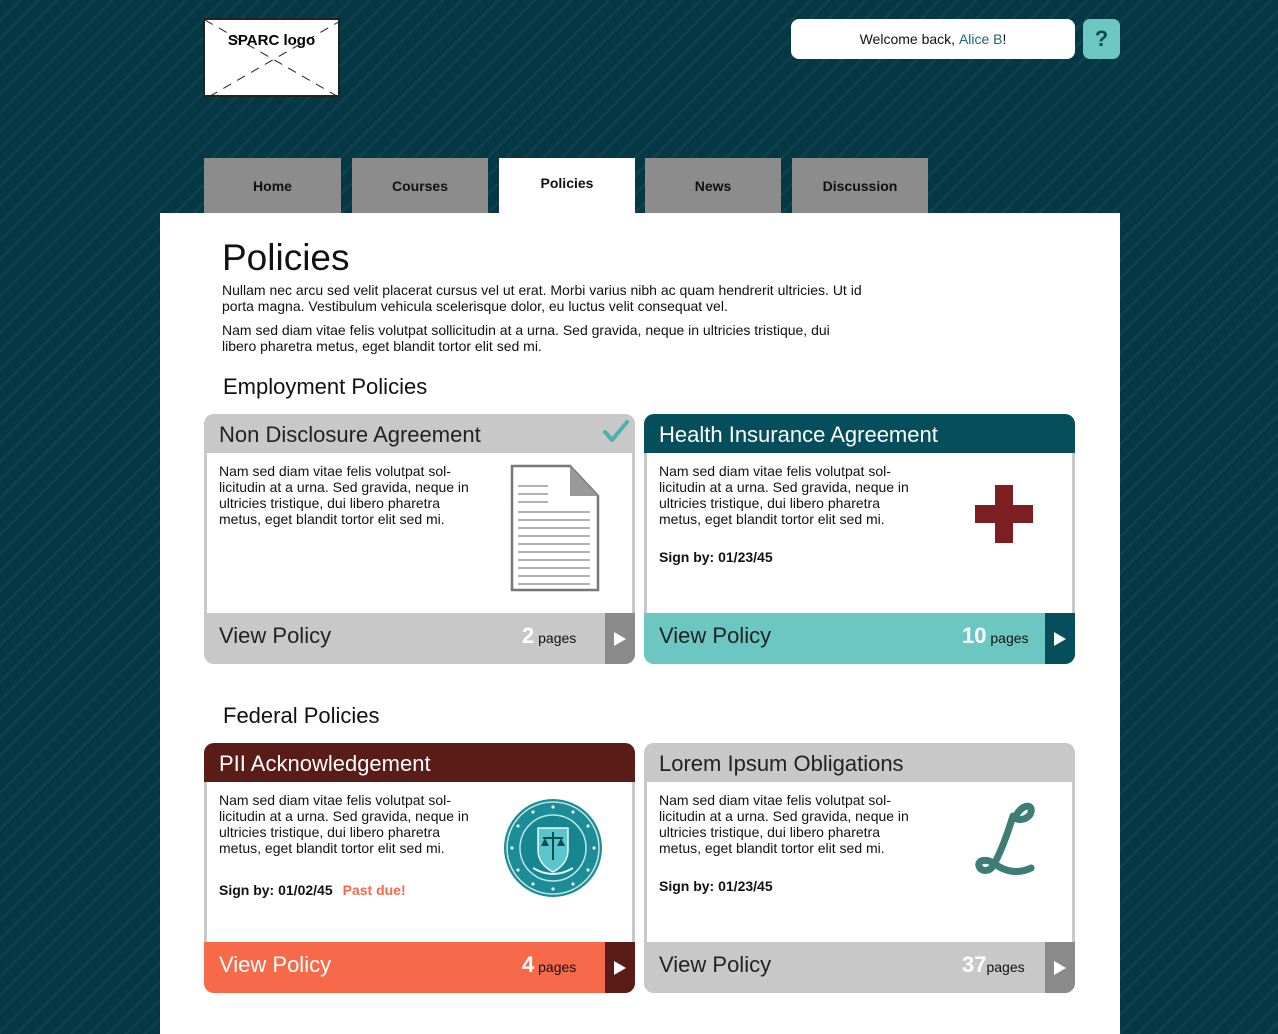 Image resolution: width=1278 pixels, height=1034 pixels. What do you see at coordinates (528, 635) in the screenshot?
I see `page-count-number: 2` at bounding box center [528, 635].